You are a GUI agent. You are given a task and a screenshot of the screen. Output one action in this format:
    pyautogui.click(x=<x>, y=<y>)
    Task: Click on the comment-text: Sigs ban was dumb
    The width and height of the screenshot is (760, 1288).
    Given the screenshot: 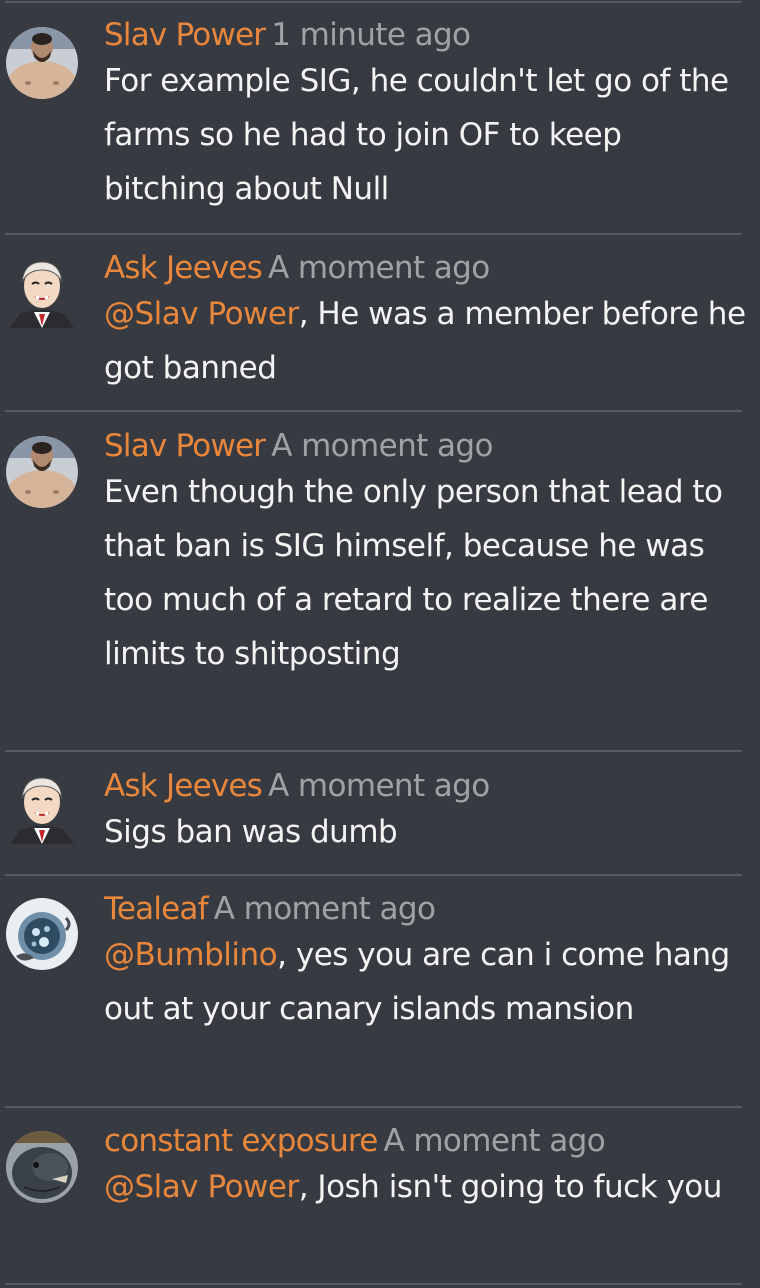 What is the action you would take?
    pyautogui.click(x=425, y=832)
    